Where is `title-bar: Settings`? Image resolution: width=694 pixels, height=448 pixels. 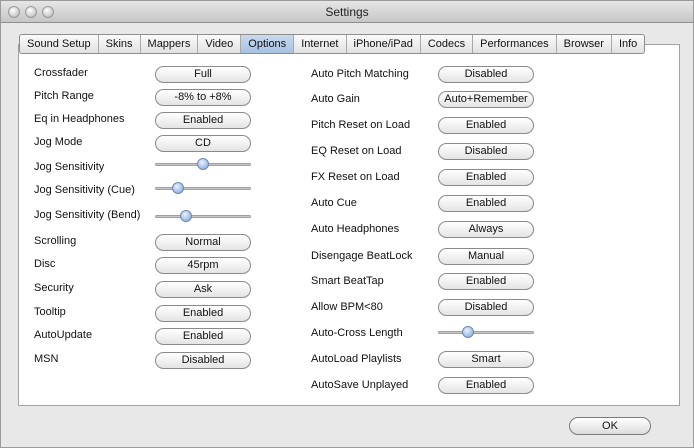
title-bar: Settings is located at coordinates (347, 12).